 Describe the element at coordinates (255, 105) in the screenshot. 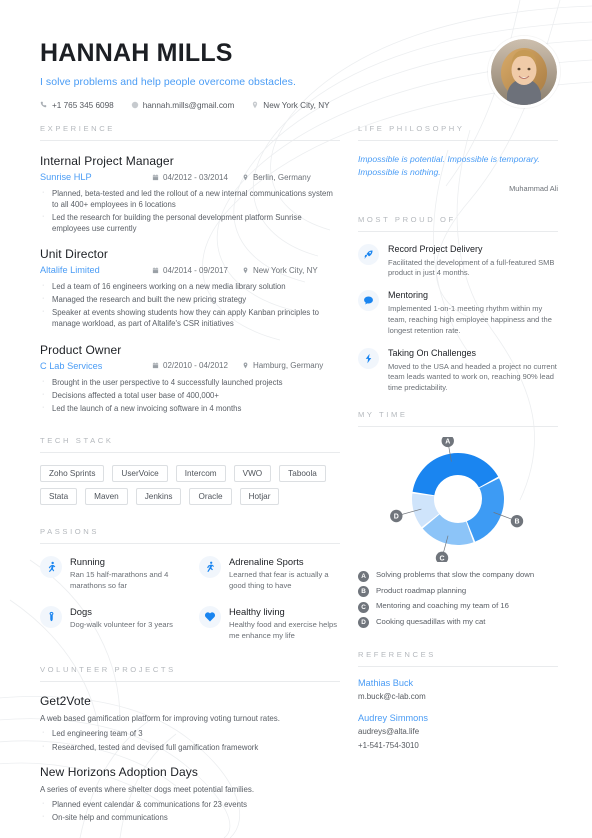

I see `location-pin-icon` at that location.